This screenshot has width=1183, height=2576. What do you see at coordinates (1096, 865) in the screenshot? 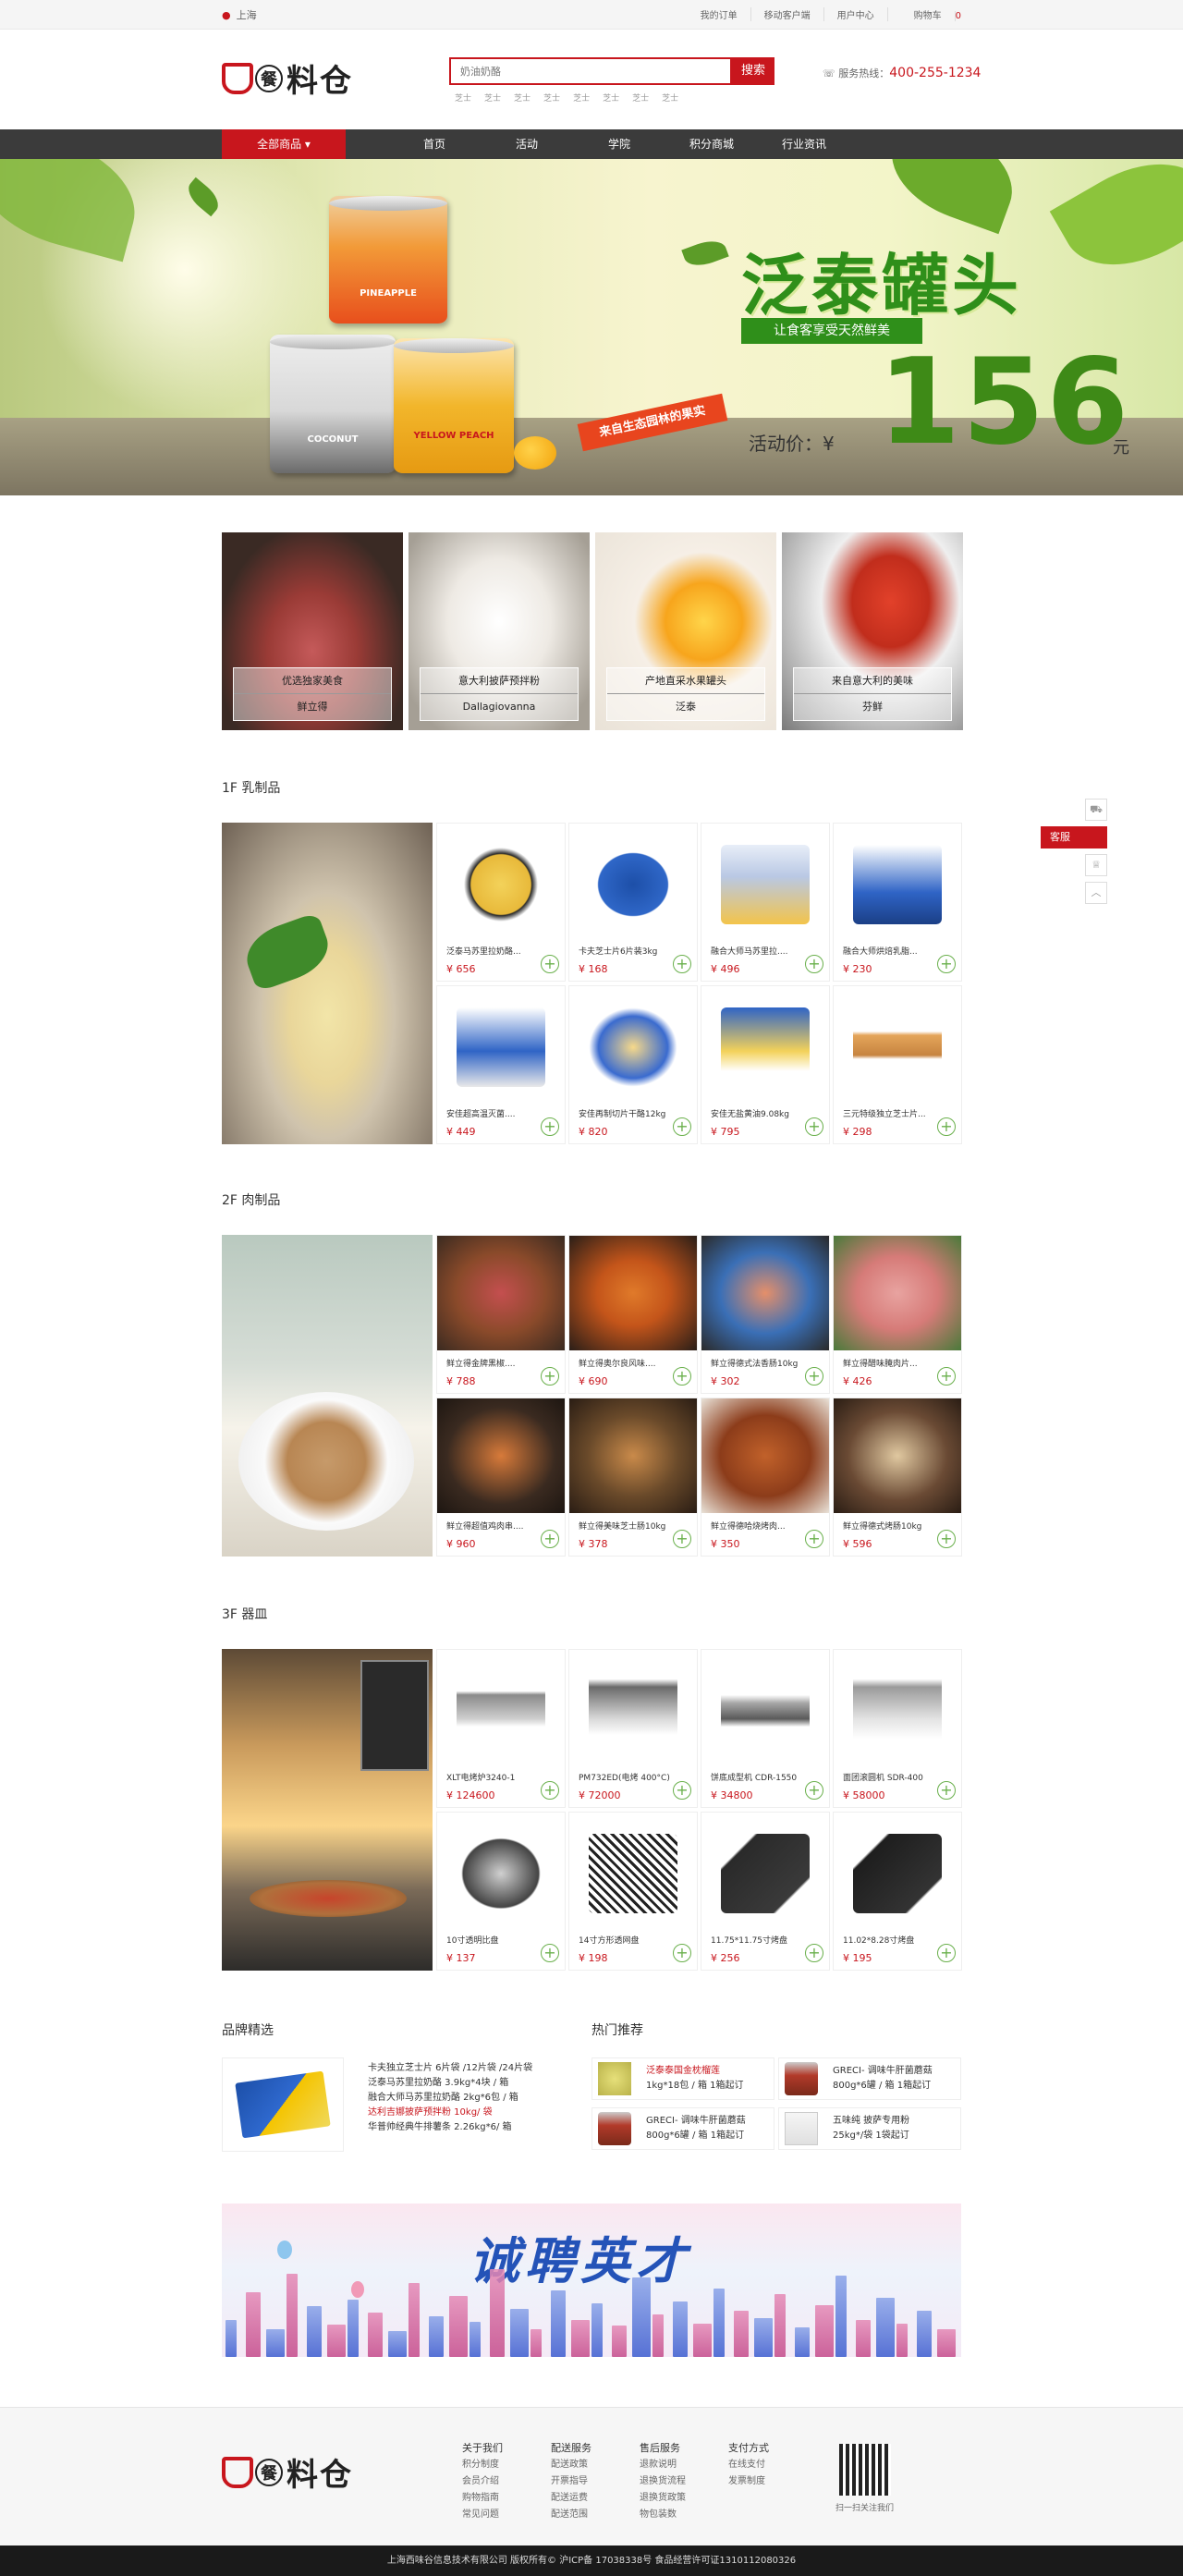
I see `crown-icon: ♕` at bounding box center [1096, 865].